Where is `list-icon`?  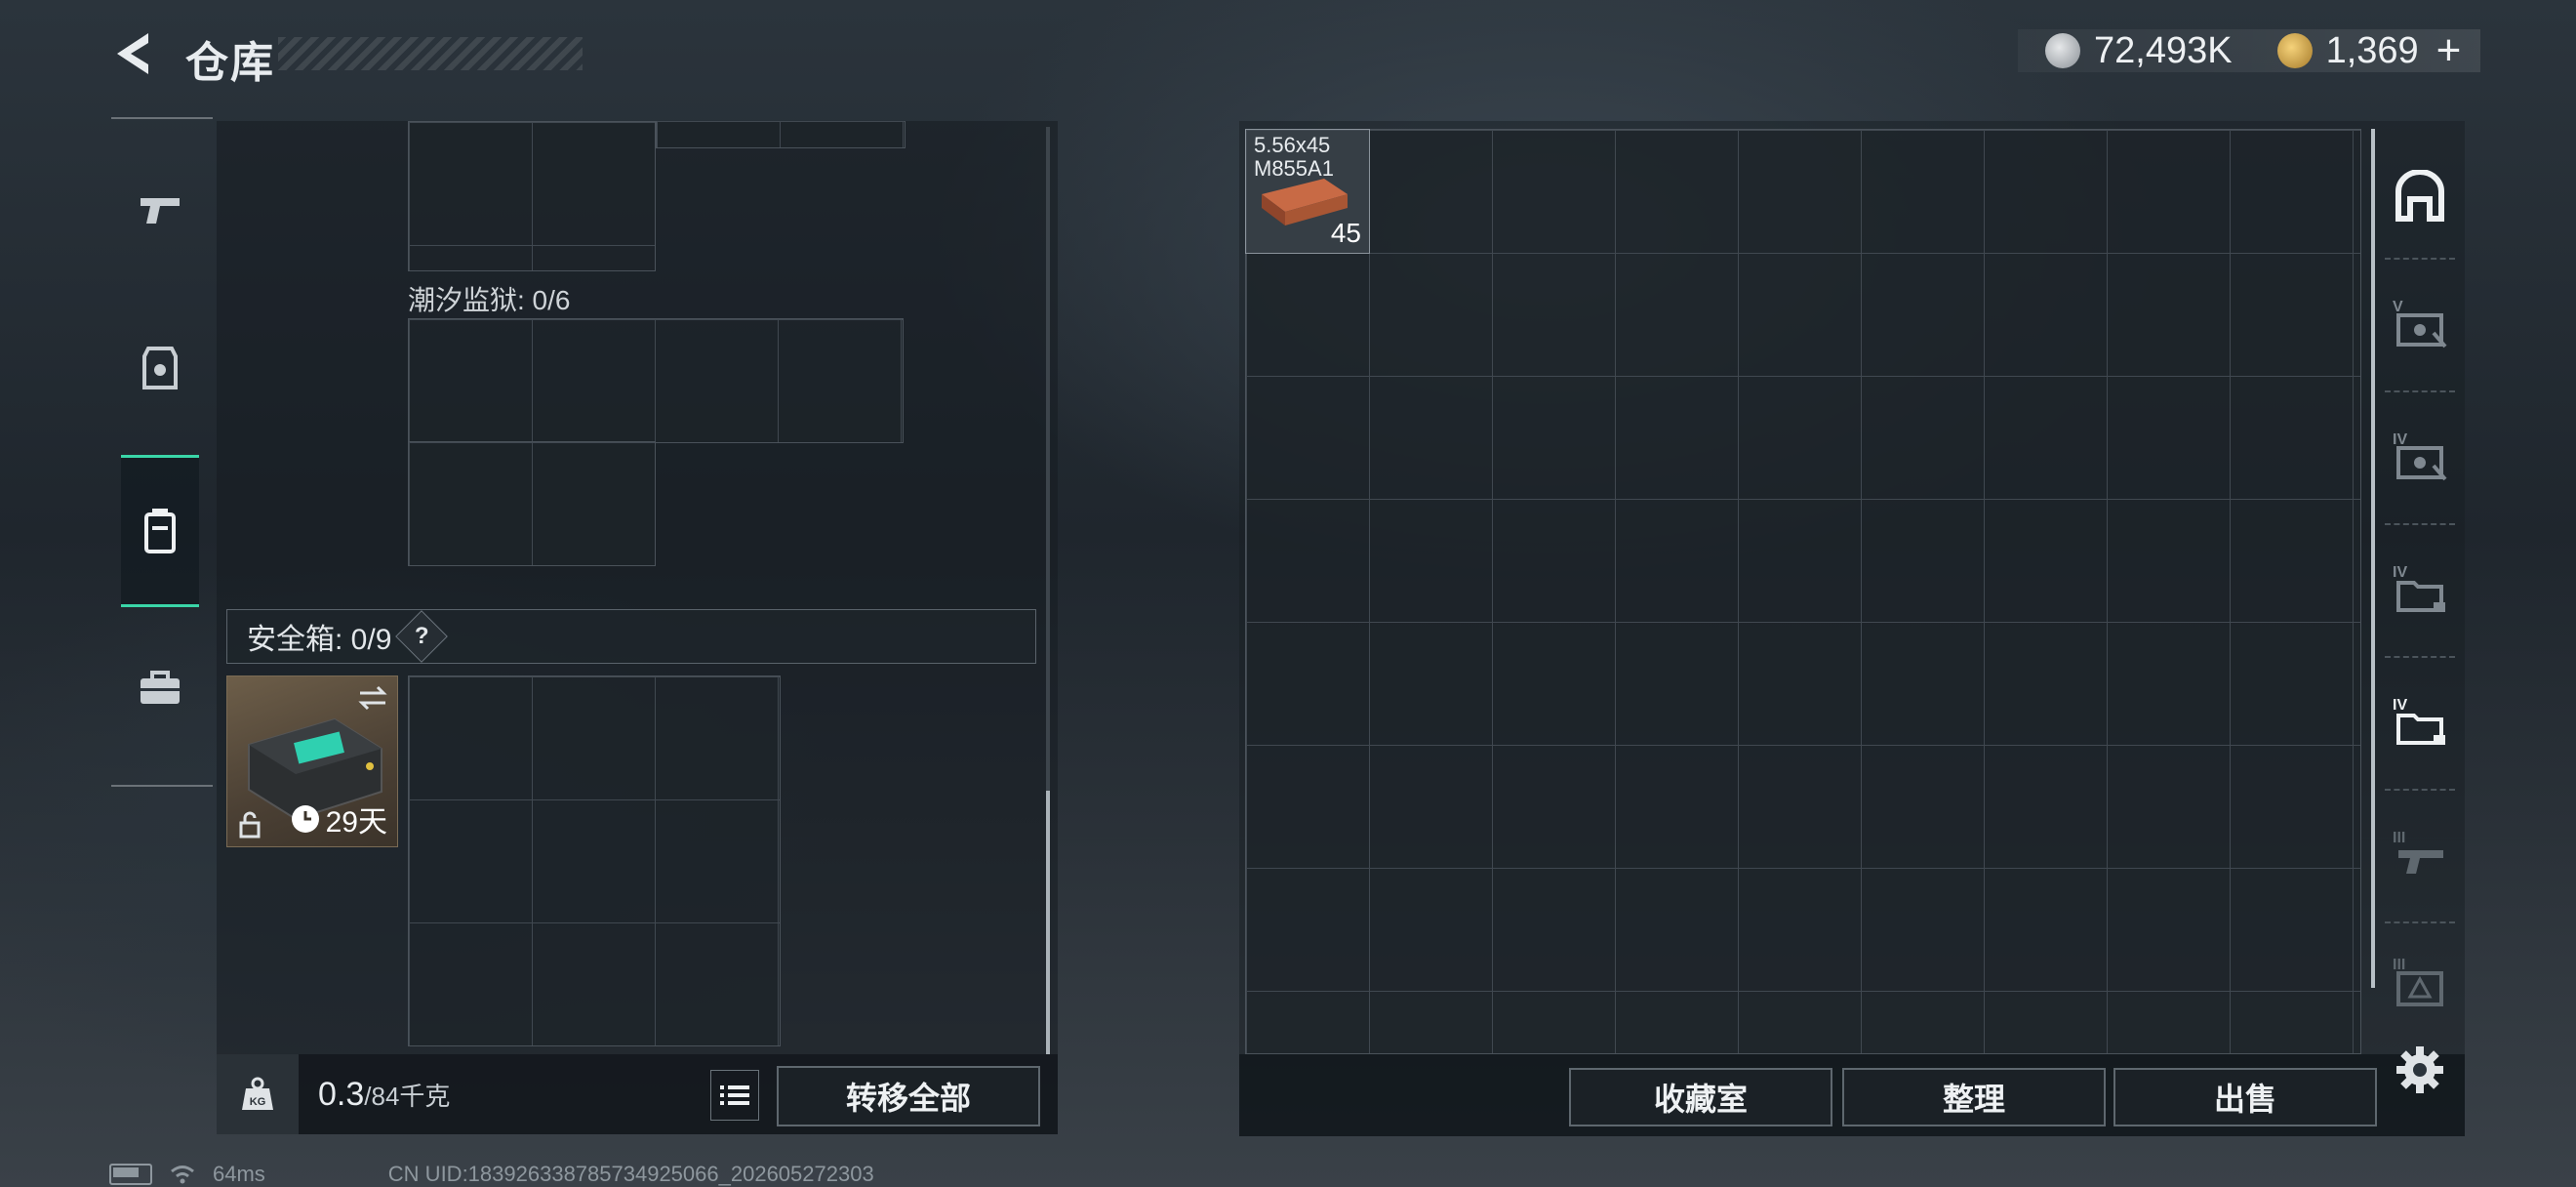 list-icon is located at coordinates (734, 1095).